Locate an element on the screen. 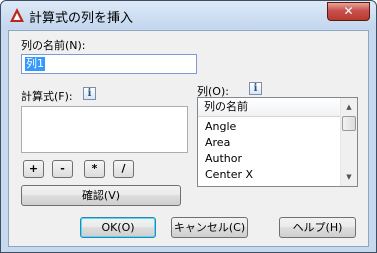 Image resolution: width=377 pixels, height=253 pixels. help-button: ヘルプ(H) is located at coordinates (317, 227).